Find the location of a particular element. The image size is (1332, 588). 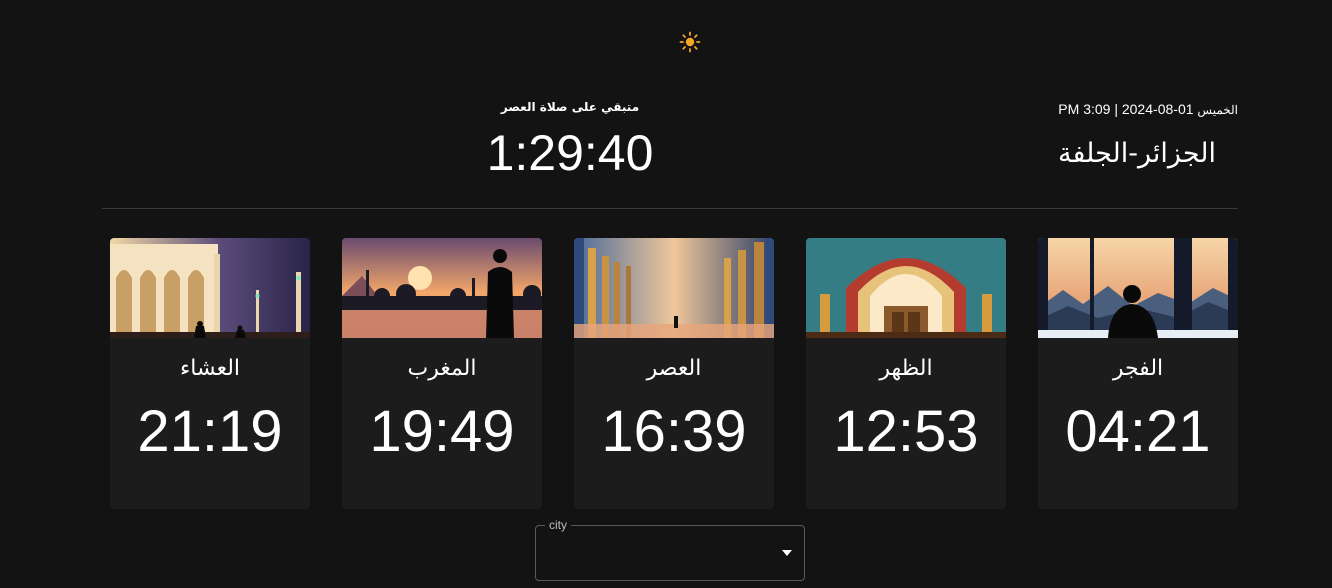

isha-image is located at coordinates (210, 288).